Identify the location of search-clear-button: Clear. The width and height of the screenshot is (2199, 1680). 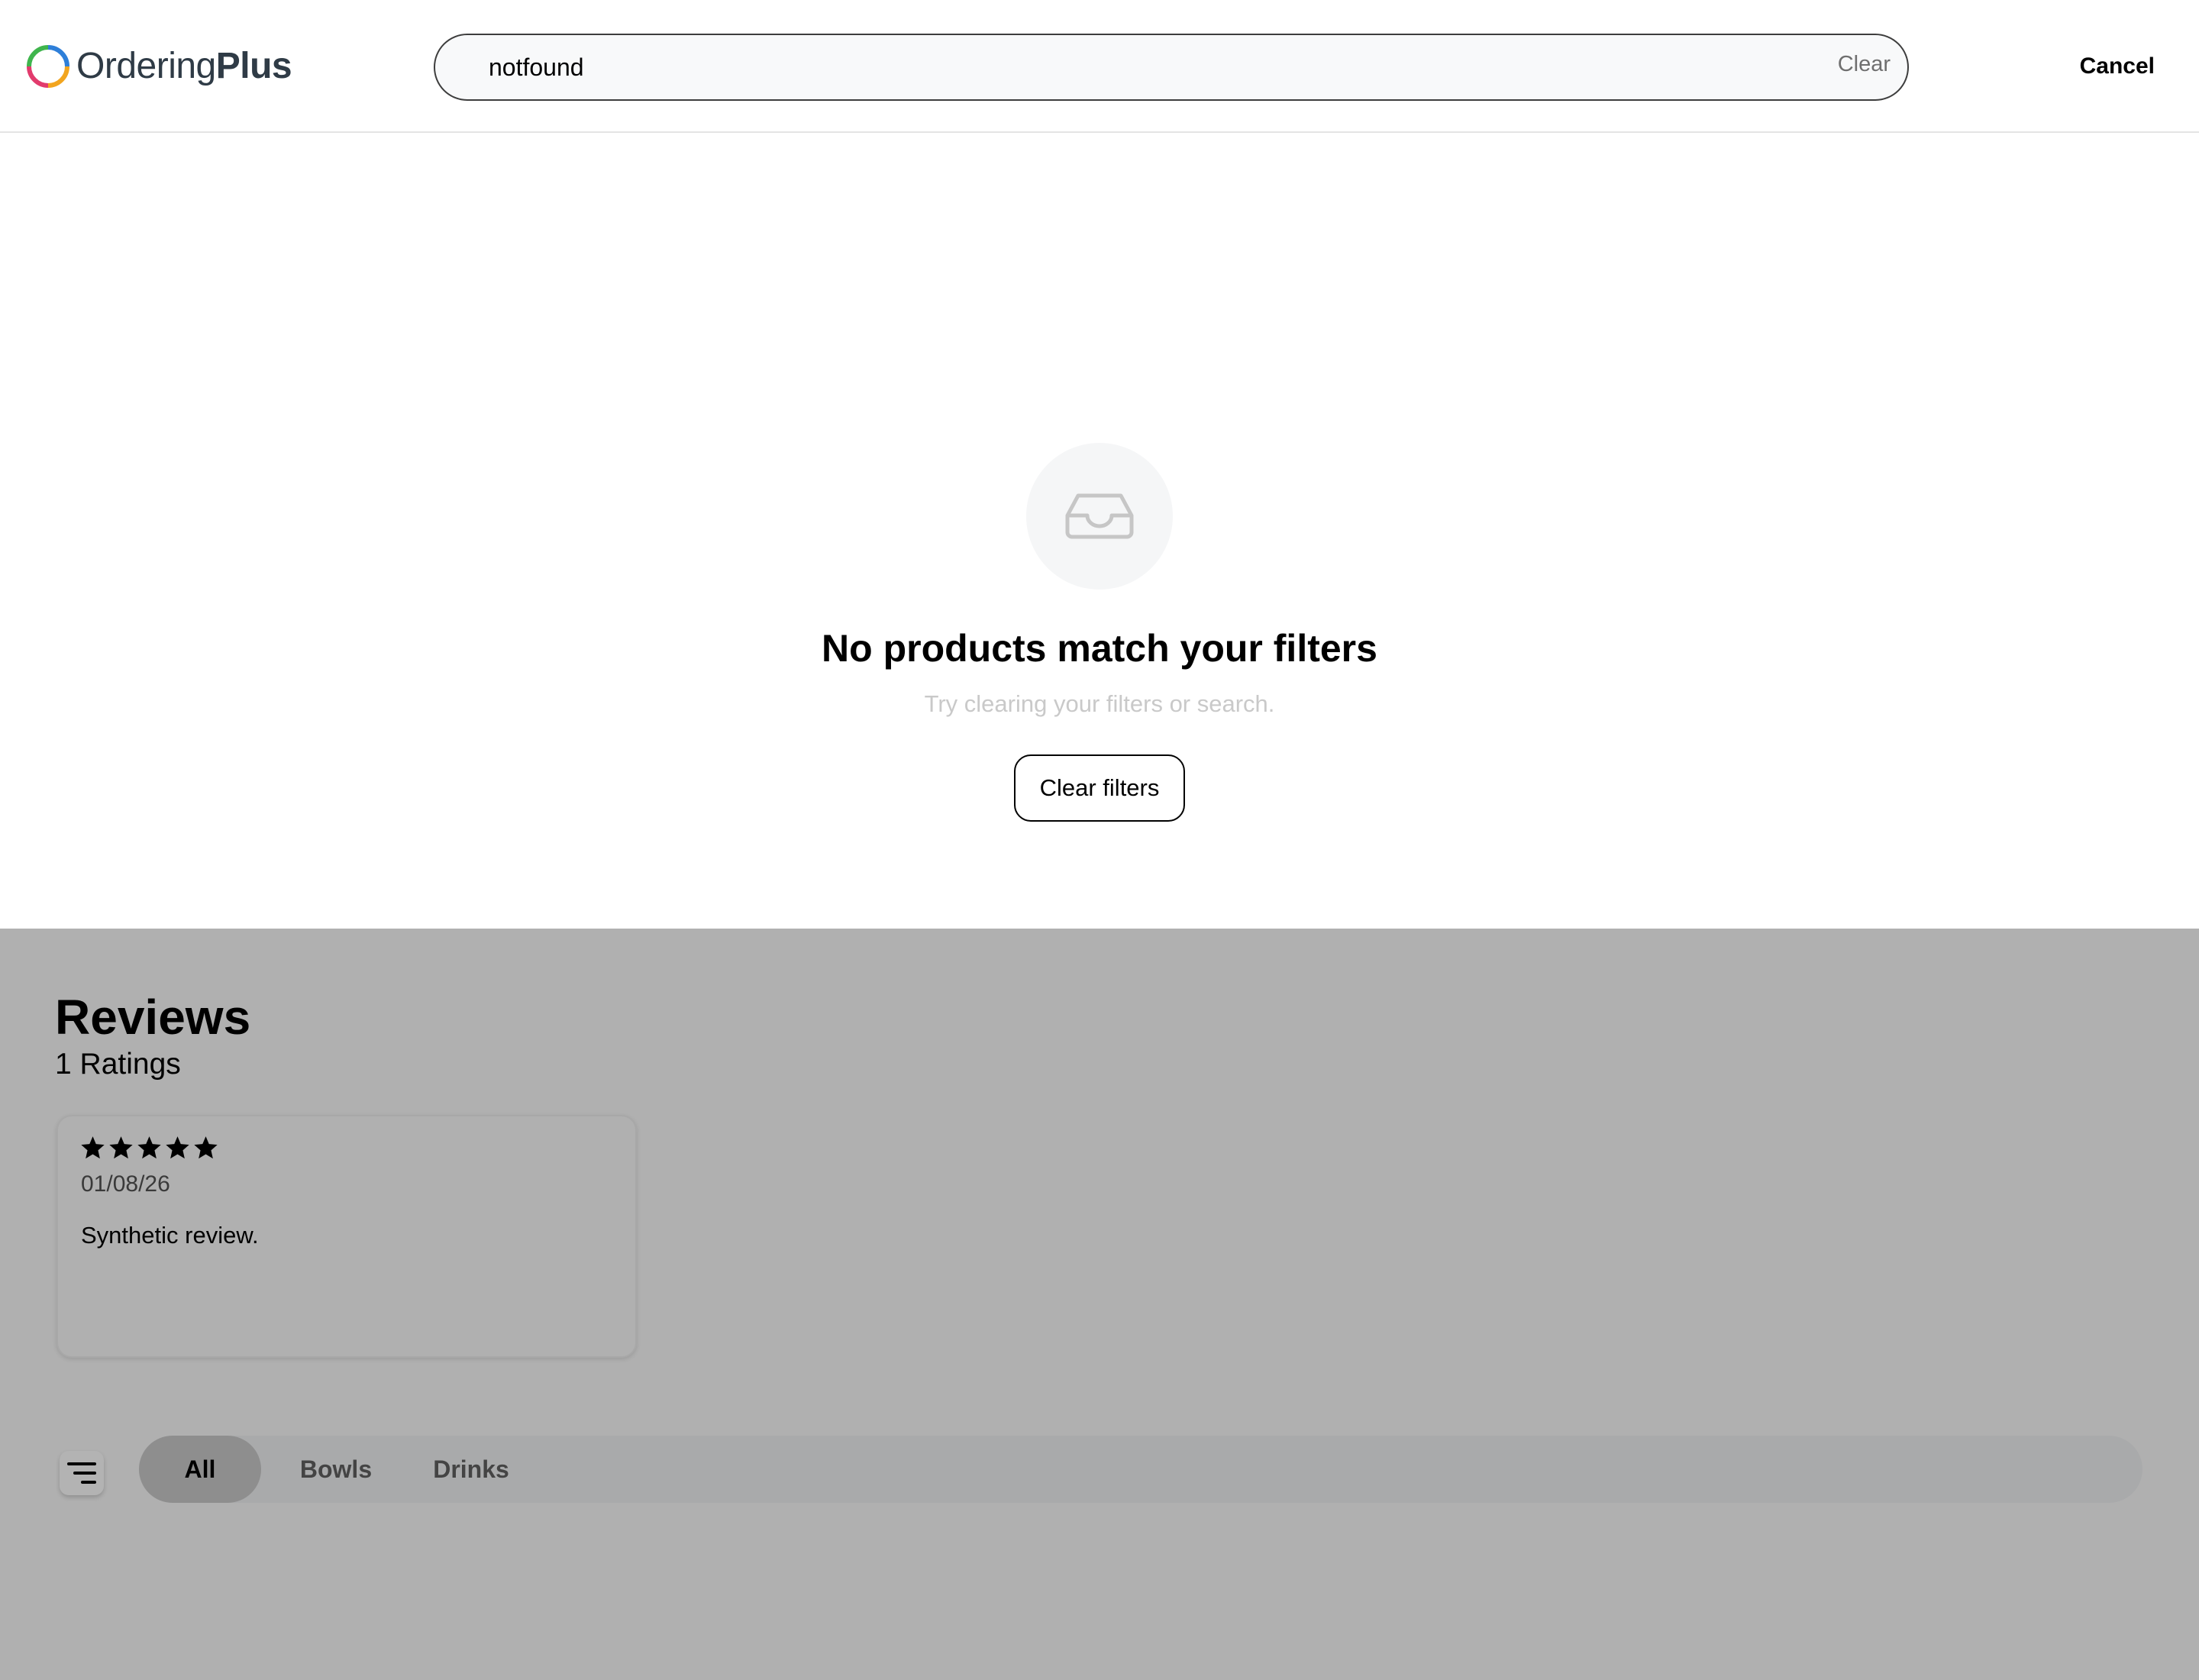
(1865, 64).